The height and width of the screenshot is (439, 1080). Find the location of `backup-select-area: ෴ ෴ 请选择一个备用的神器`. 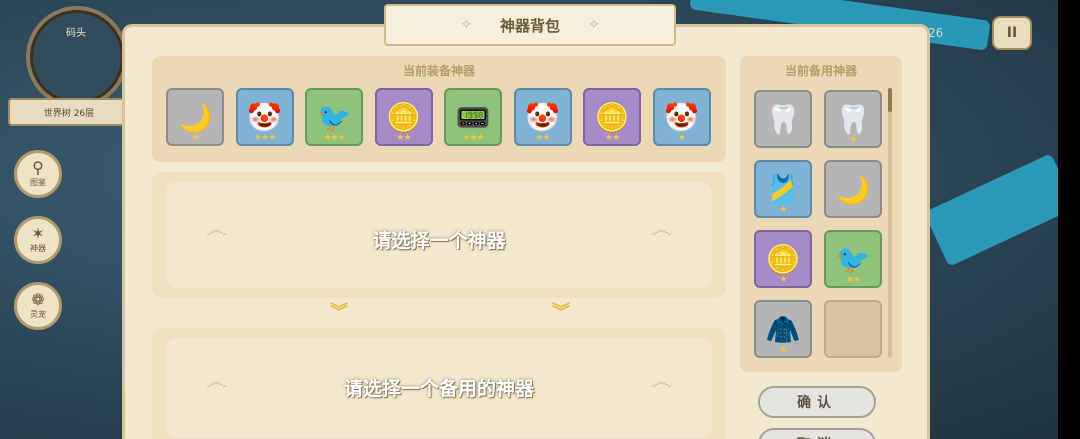

backup-select-area: ෴ ෴ 请选择一个备用的神器 is located at coordinates (439, 383).